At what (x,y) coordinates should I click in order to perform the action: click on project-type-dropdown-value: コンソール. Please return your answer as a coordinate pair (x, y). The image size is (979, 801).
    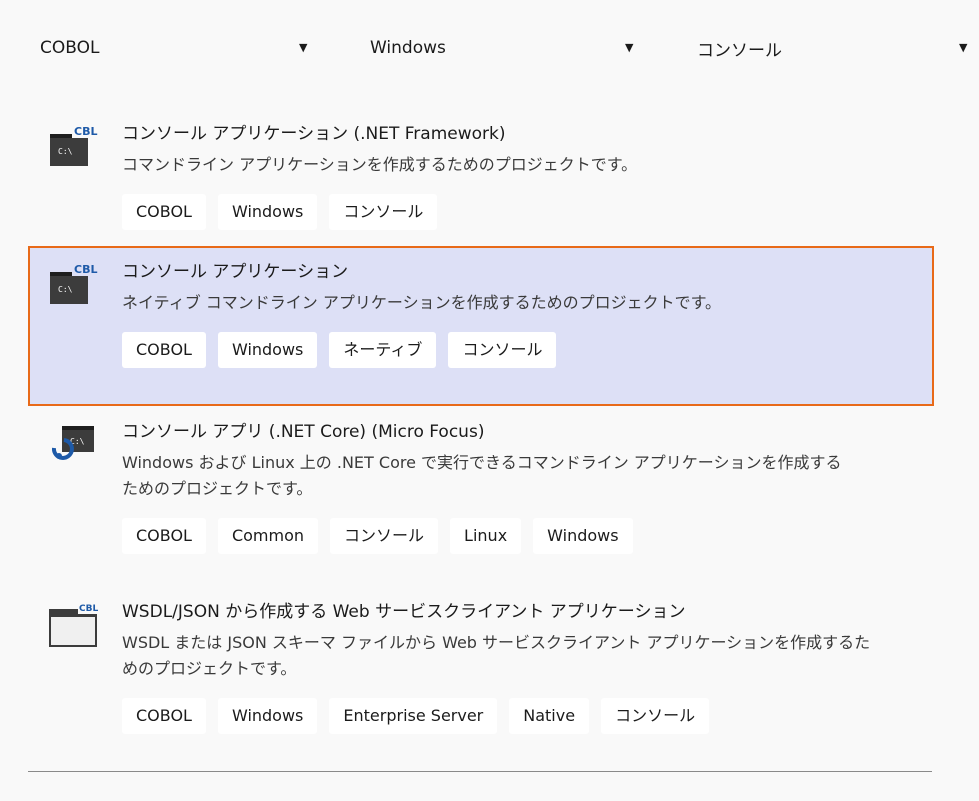
    Looking at the image, I should click on (739, 50).